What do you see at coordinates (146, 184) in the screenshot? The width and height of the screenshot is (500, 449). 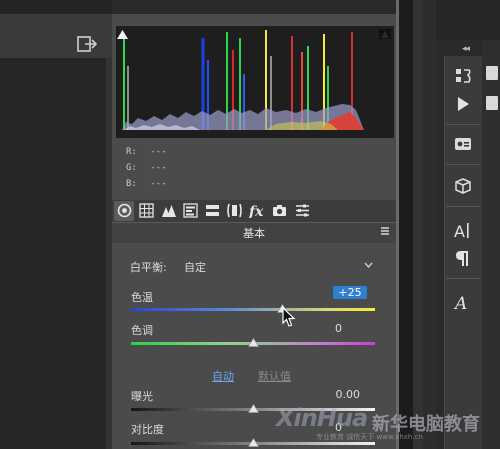 I see `readout-b: B: ---` at bounding box center [146, 184].